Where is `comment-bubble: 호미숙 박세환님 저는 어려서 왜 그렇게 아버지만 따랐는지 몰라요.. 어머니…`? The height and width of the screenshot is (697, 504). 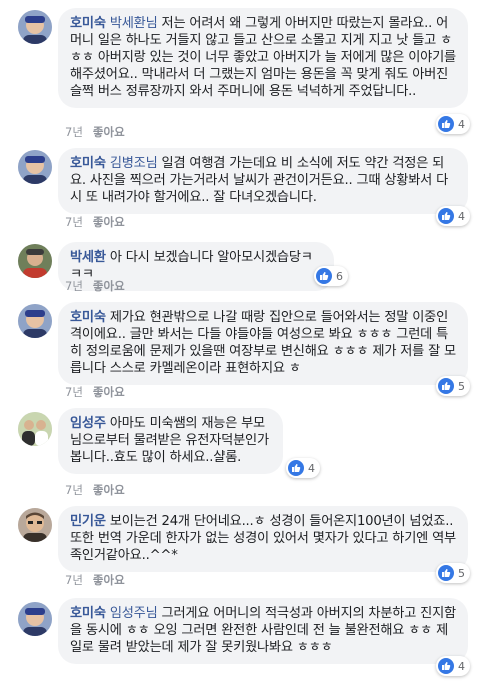 comment-bubble: 호미숙 박세환님 저는 어려서 왜 그렇게 아버지만 따랐는지 몰라요.. 어머니… is located at coordinates (263, 58).